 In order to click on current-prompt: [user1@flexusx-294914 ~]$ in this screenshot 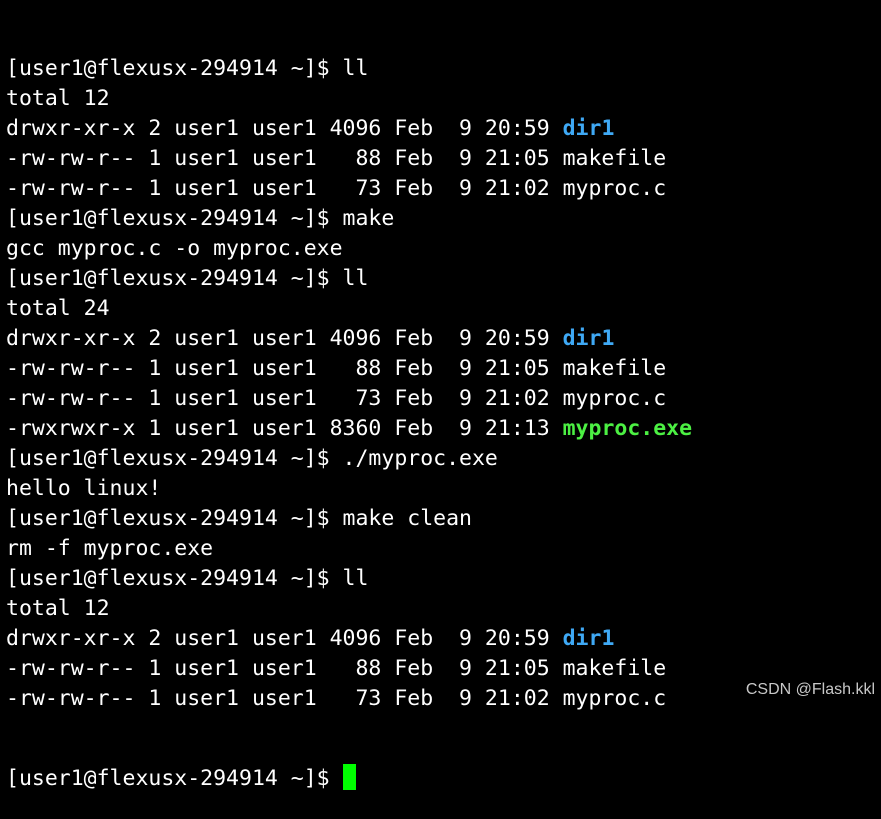, I will do `click(174, 778)`.